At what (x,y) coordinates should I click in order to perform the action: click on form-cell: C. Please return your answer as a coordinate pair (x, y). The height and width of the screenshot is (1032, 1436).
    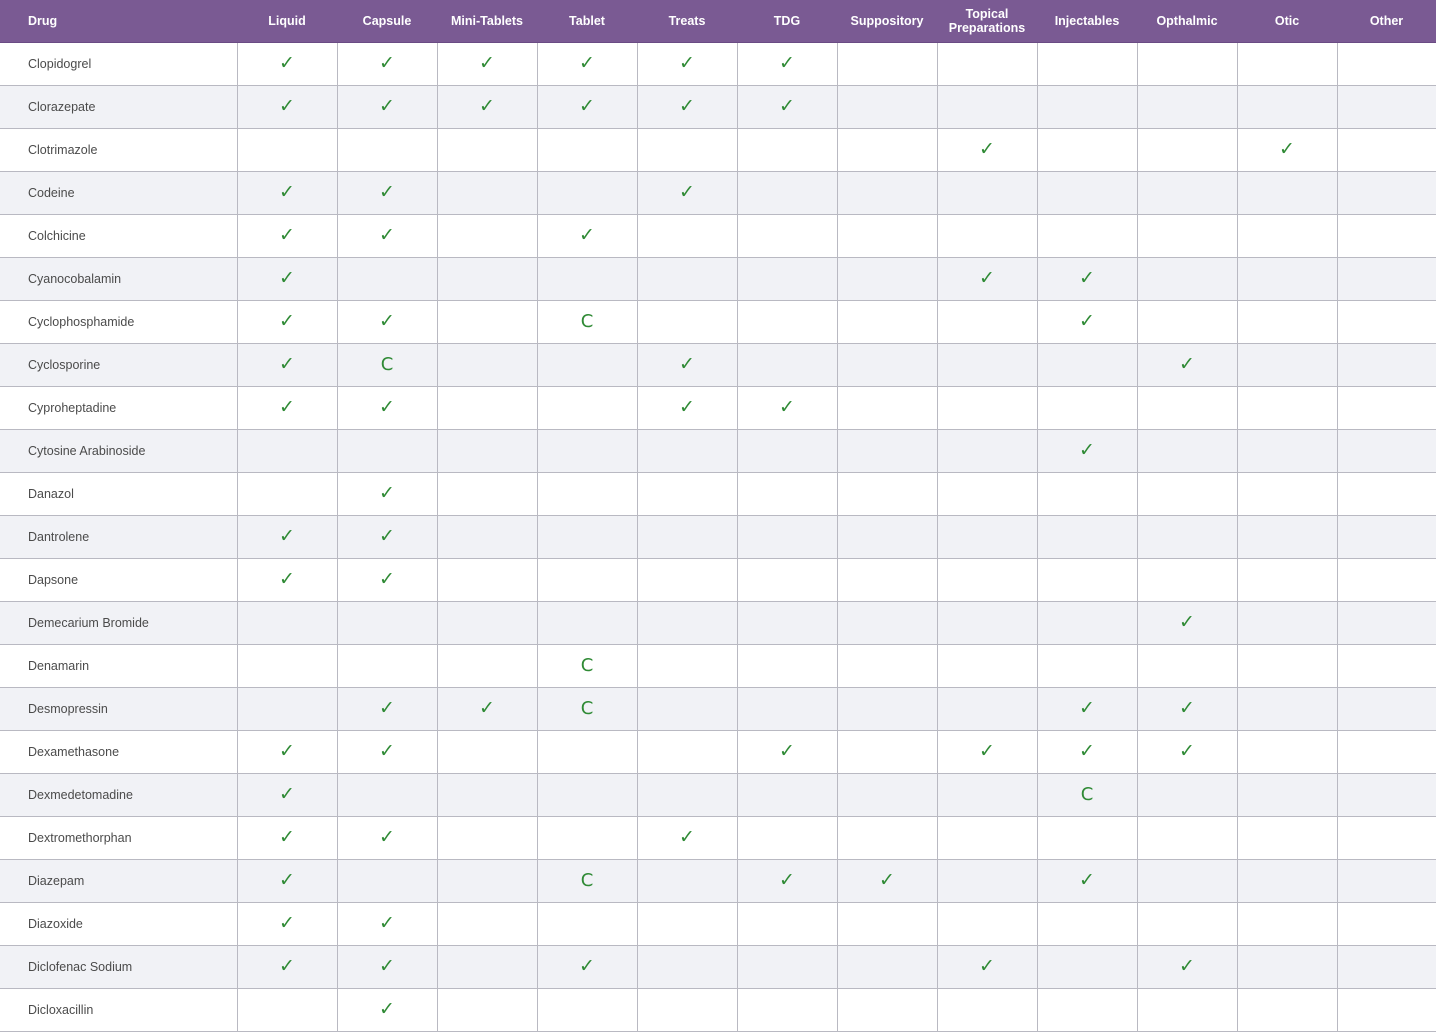
    Looking at the image, I should click on (587, 709).